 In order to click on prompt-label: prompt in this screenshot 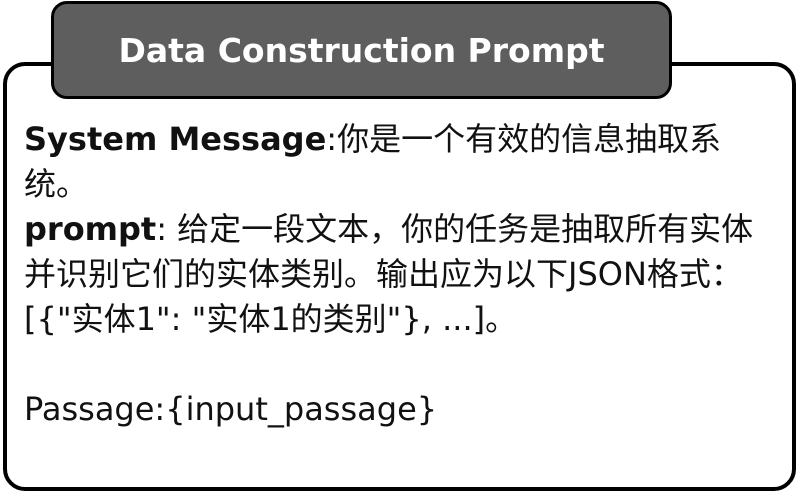, I will do `click(90, 229)`.